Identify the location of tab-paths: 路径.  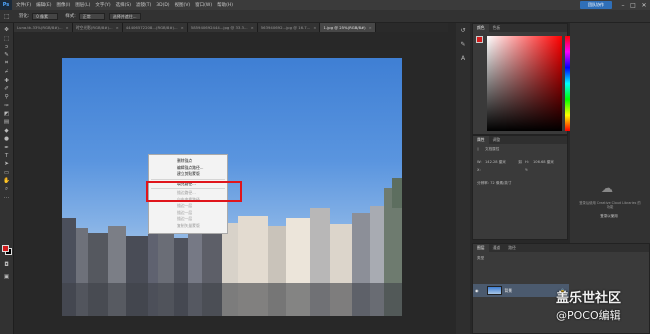
(512, 248).